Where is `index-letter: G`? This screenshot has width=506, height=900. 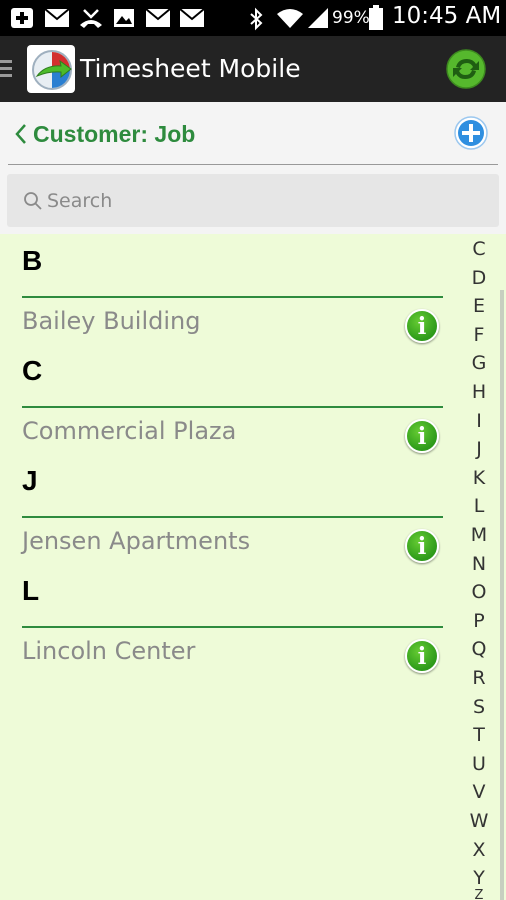
index-letter: G is located at coordinates (479, 363).